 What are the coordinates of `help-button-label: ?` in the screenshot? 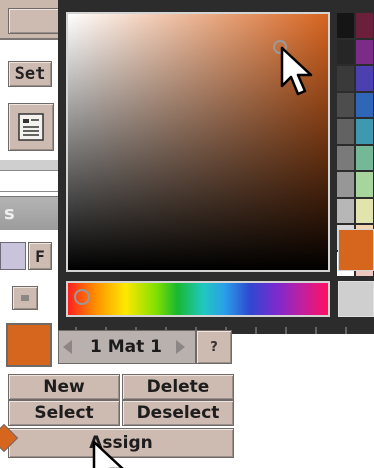 It's located at (214, 347).